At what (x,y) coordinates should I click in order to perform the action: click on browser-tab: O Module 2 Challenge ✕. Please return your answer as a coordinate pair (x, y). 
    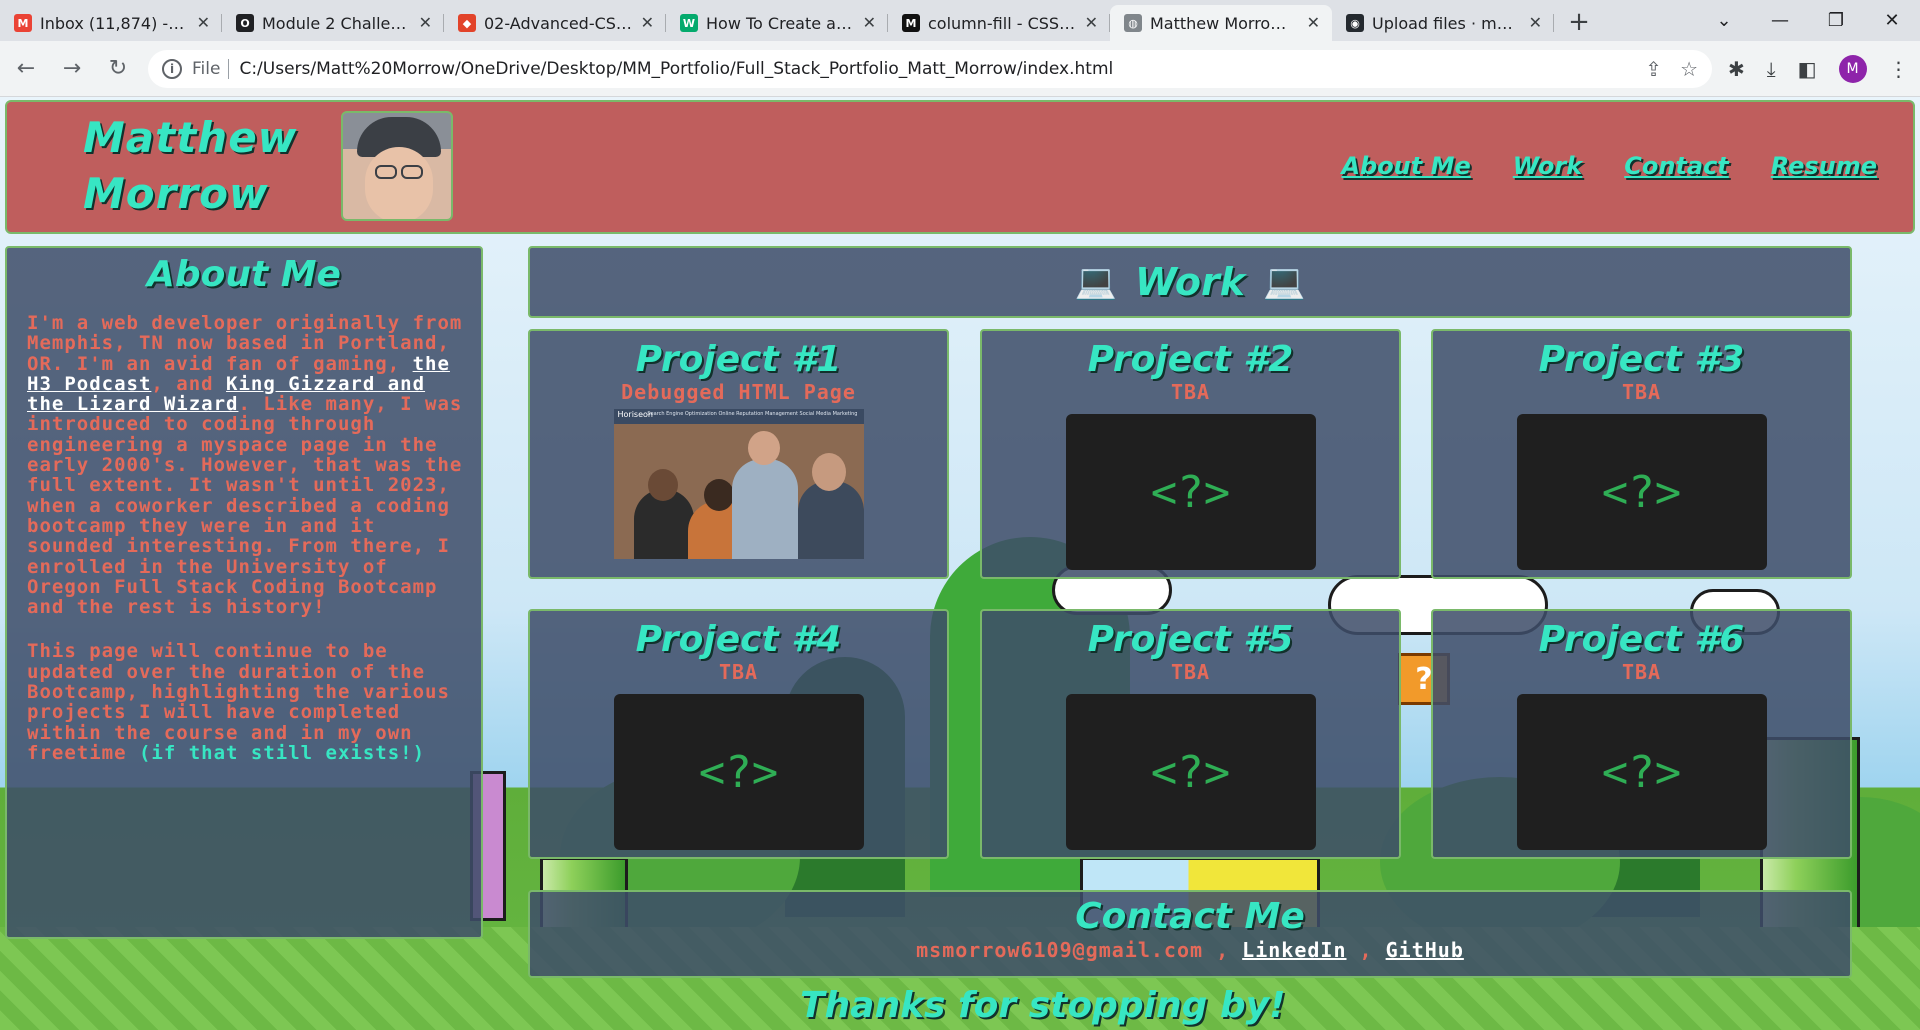
    Looking at the image, I should click on (333, 23).